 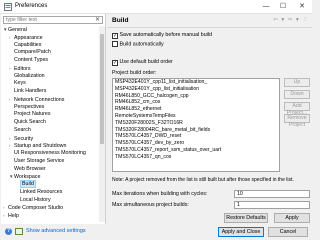 What do you see at coordinates (283, 7) in the screenshot?
I see `maximize-button: ☐` at bounding box center [283, 7].